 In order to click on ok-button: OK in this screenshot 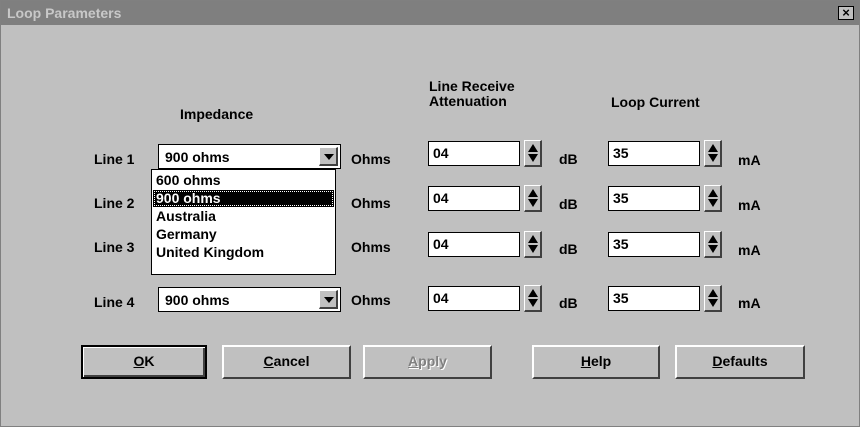, I will do `click(144, 362)`.